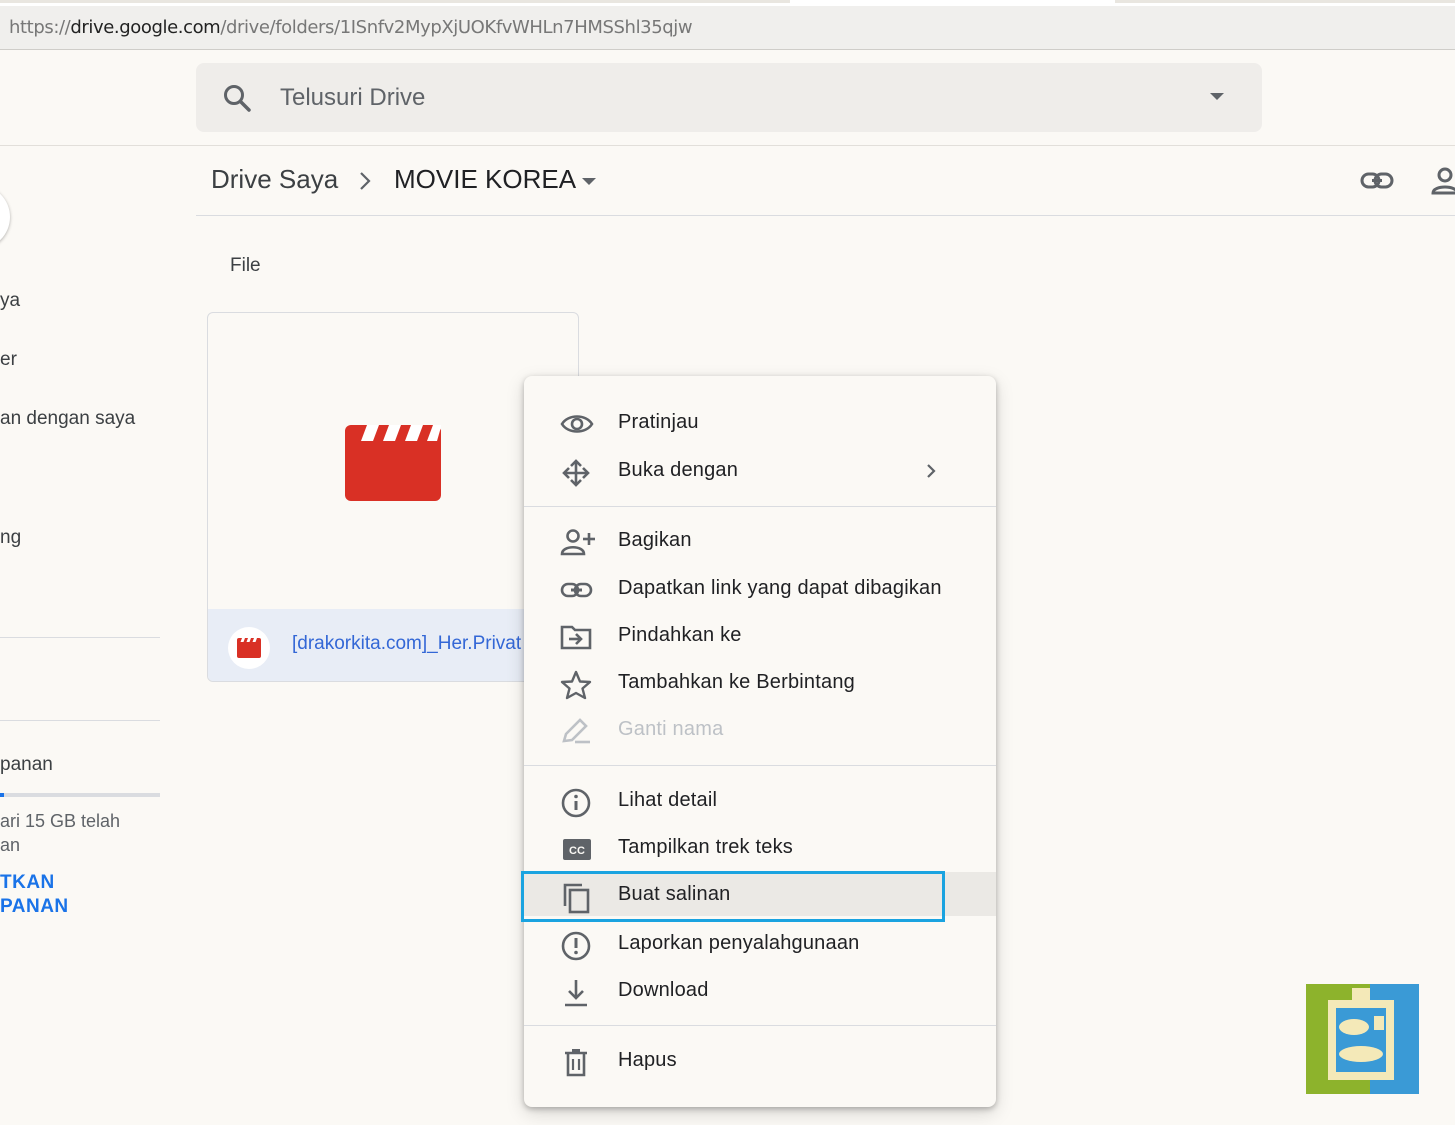 The image size is (1455, 1125). I want to click on storage-usage-bar, so click(80, 795).